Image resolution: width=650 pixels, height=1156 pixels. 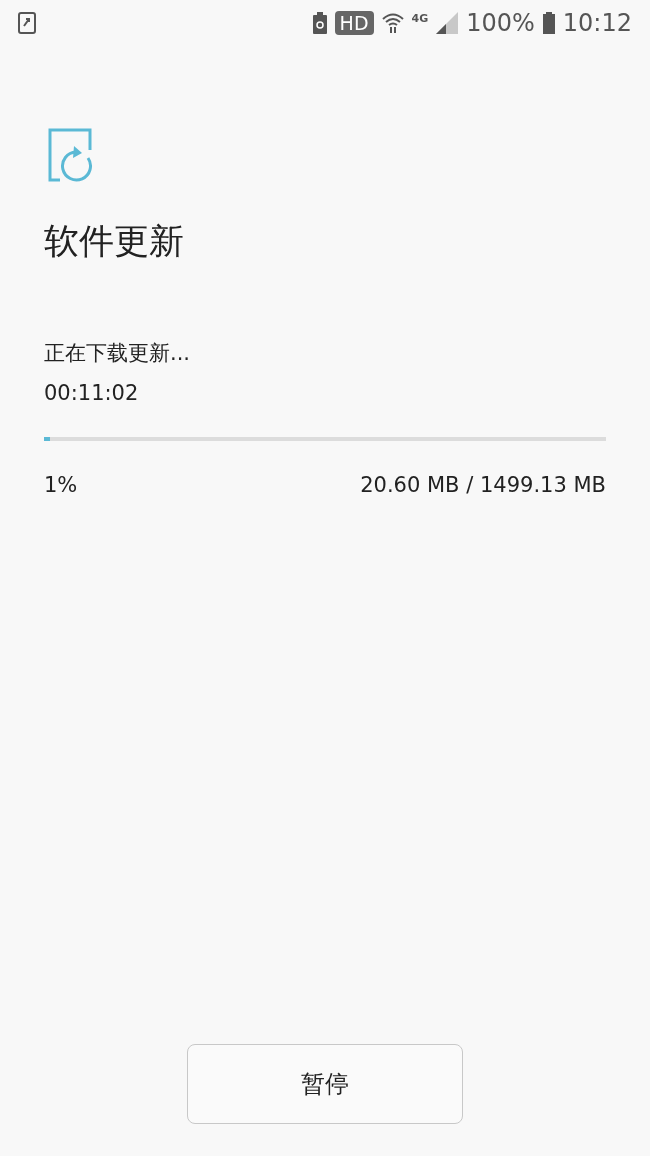 I want to click on signal-icon, so click(x=447, y=23).